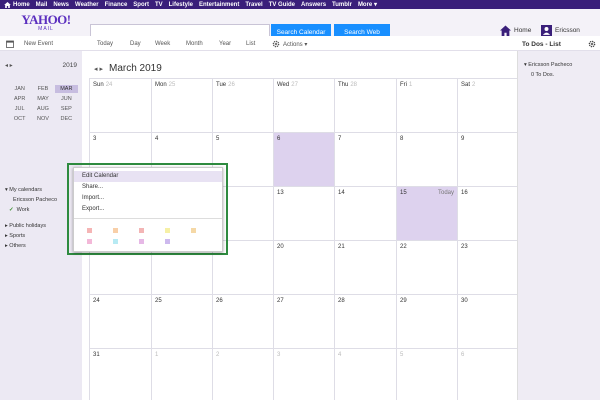  I want to click on view-week: Week, so click(162, 44).